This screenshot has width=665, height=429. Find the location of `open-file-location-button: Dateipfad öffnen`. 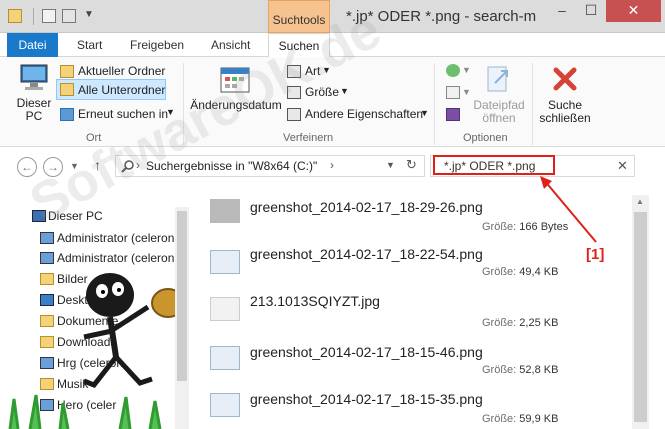

open-file-location-button: Dateipfad öffnen is located at coordinates (499, 94).